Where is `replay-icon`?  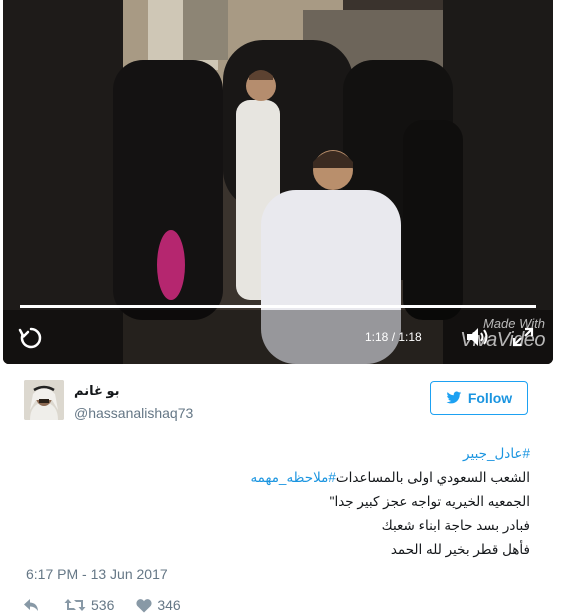
replay-icon is located at coordinates (30, 338).